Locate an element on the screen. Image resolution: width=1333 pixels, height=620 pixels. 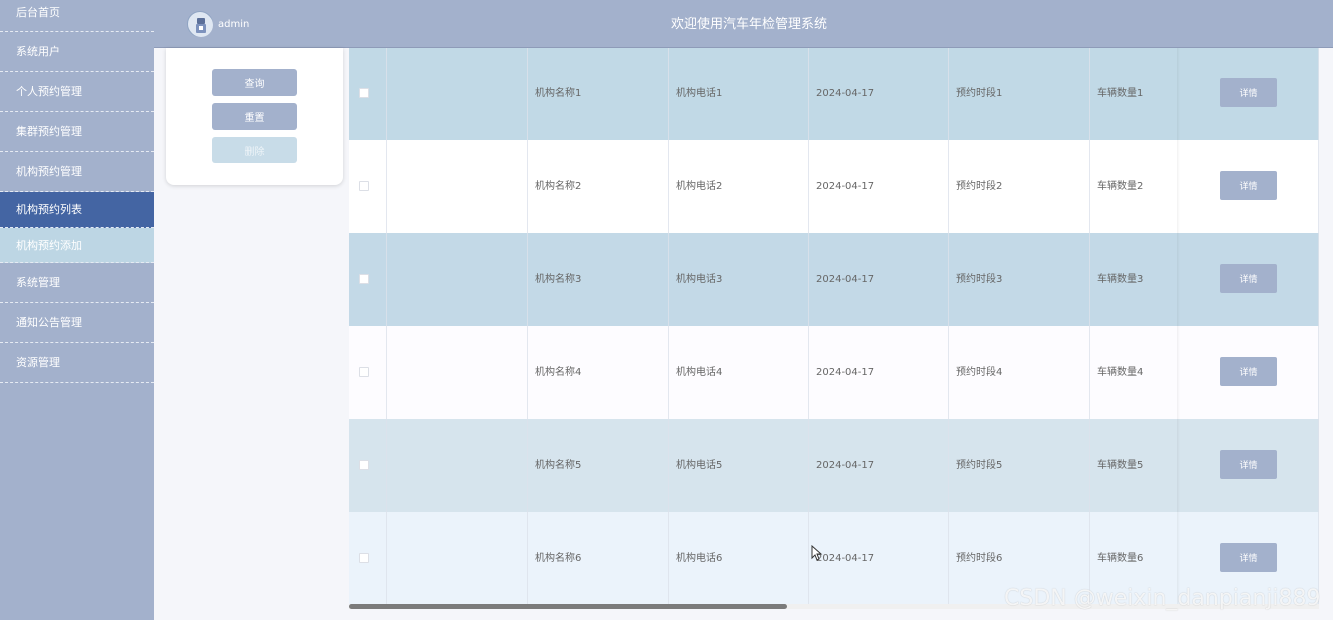
reservation-slot-cell: 预约时段2 is located at coordinates (1019, 186).